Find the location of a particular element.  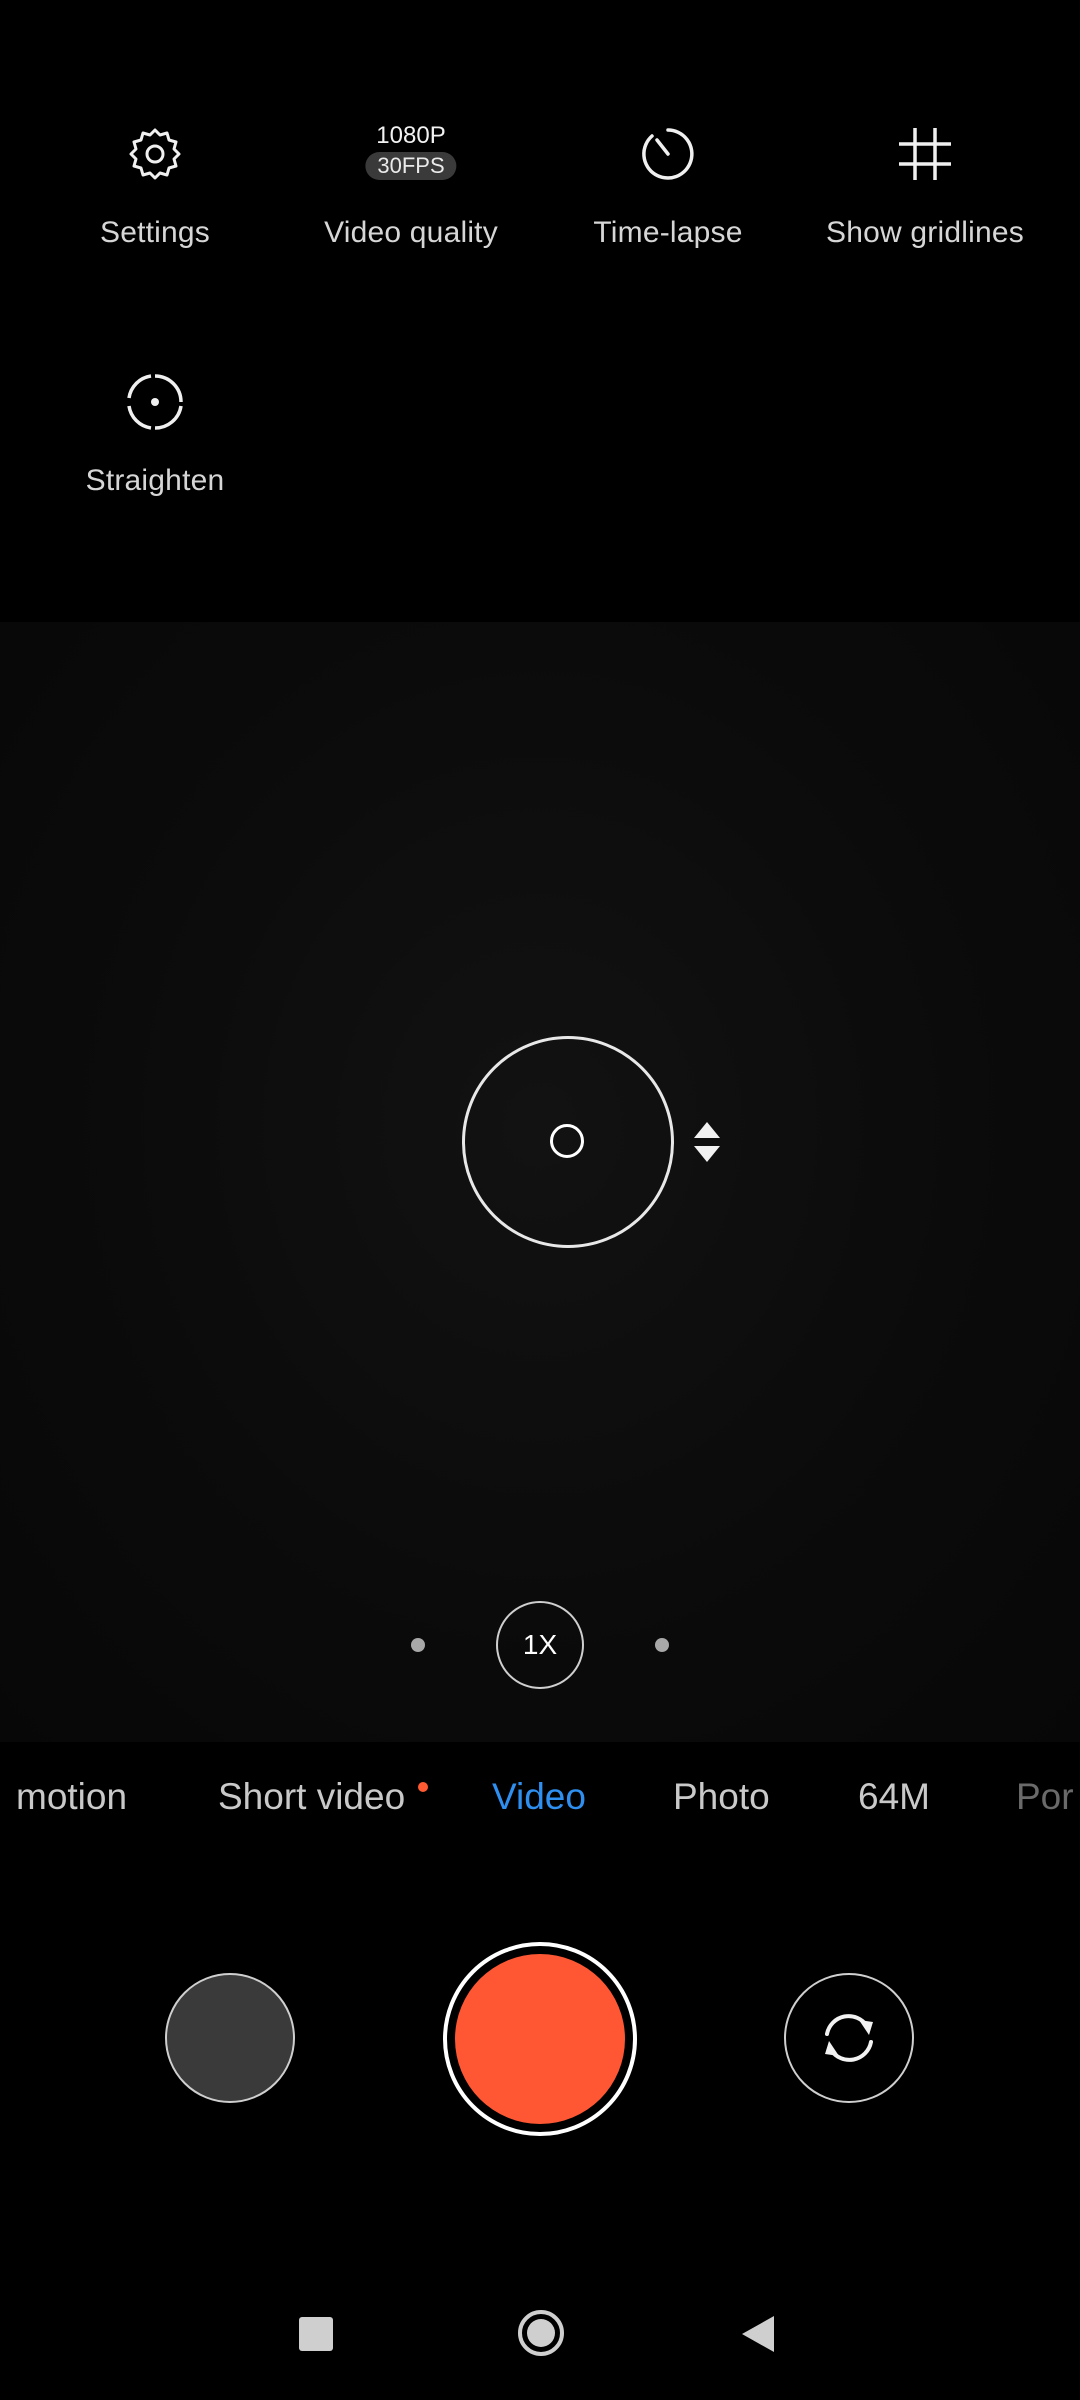

video-fps-badge: 30FPS is located at coordinates (411, 166).